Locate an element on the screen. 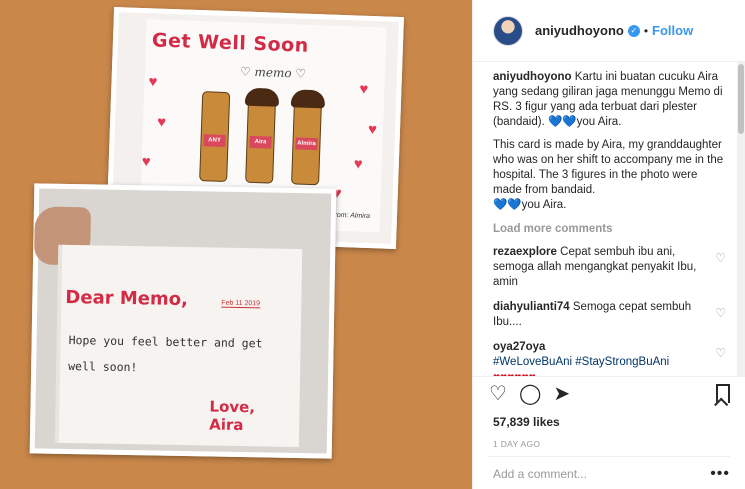  likes-count: 57,839 likes is located at coordinates (609, 422).